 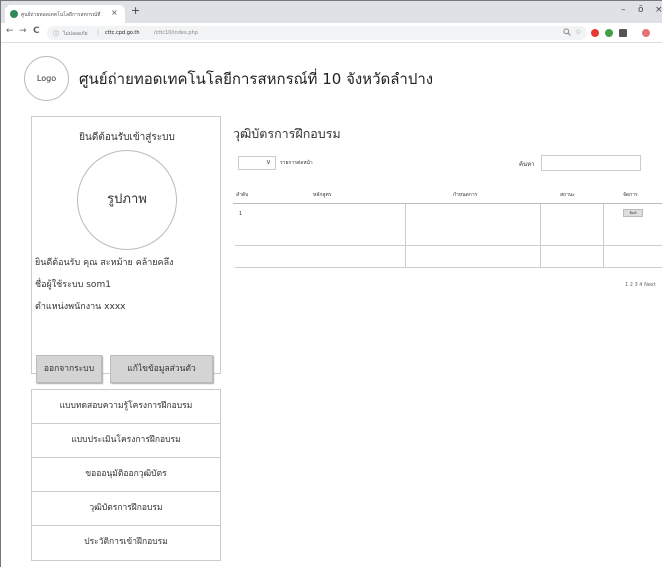 What do you see at coordinates (10, 31) in the screenshot?
I see `back-icon: ←` at bounding box center [10, 31].